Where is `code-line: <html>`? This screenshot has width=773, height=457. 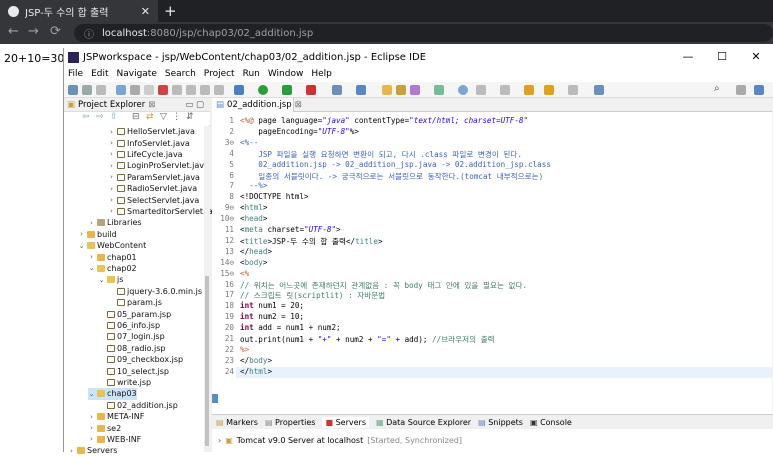
code-line: <html> is located at coordinates (253, 207).